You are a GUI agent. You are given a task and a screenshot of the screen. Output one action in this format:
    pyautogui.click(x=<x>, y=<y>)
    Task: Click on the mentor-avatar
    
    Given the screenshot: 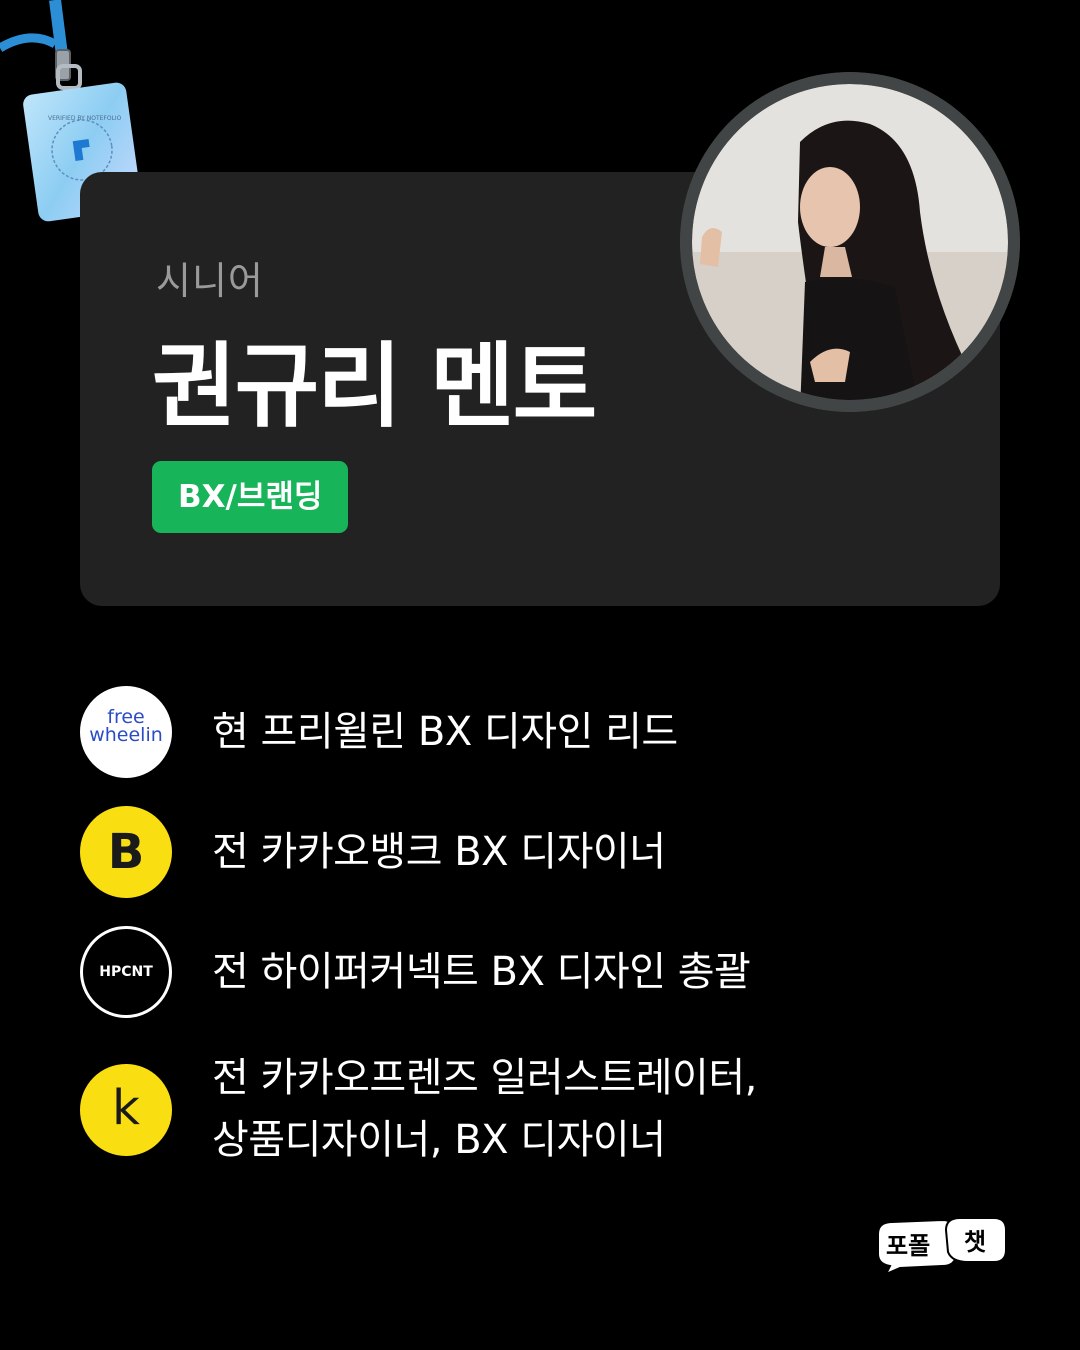 What is the action you would take?
    pyautogui.click(x=850, y=242)
    